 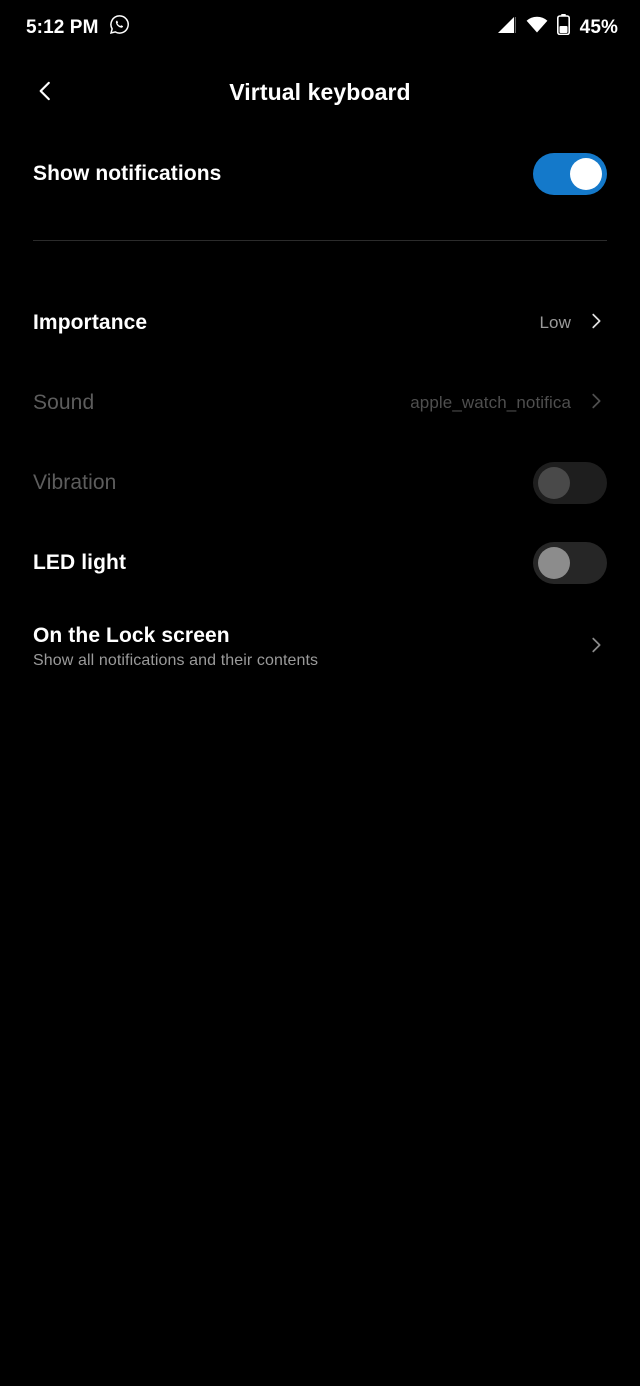 I want to click on row-text-group: Show notifications, so click(x=127, y=174).